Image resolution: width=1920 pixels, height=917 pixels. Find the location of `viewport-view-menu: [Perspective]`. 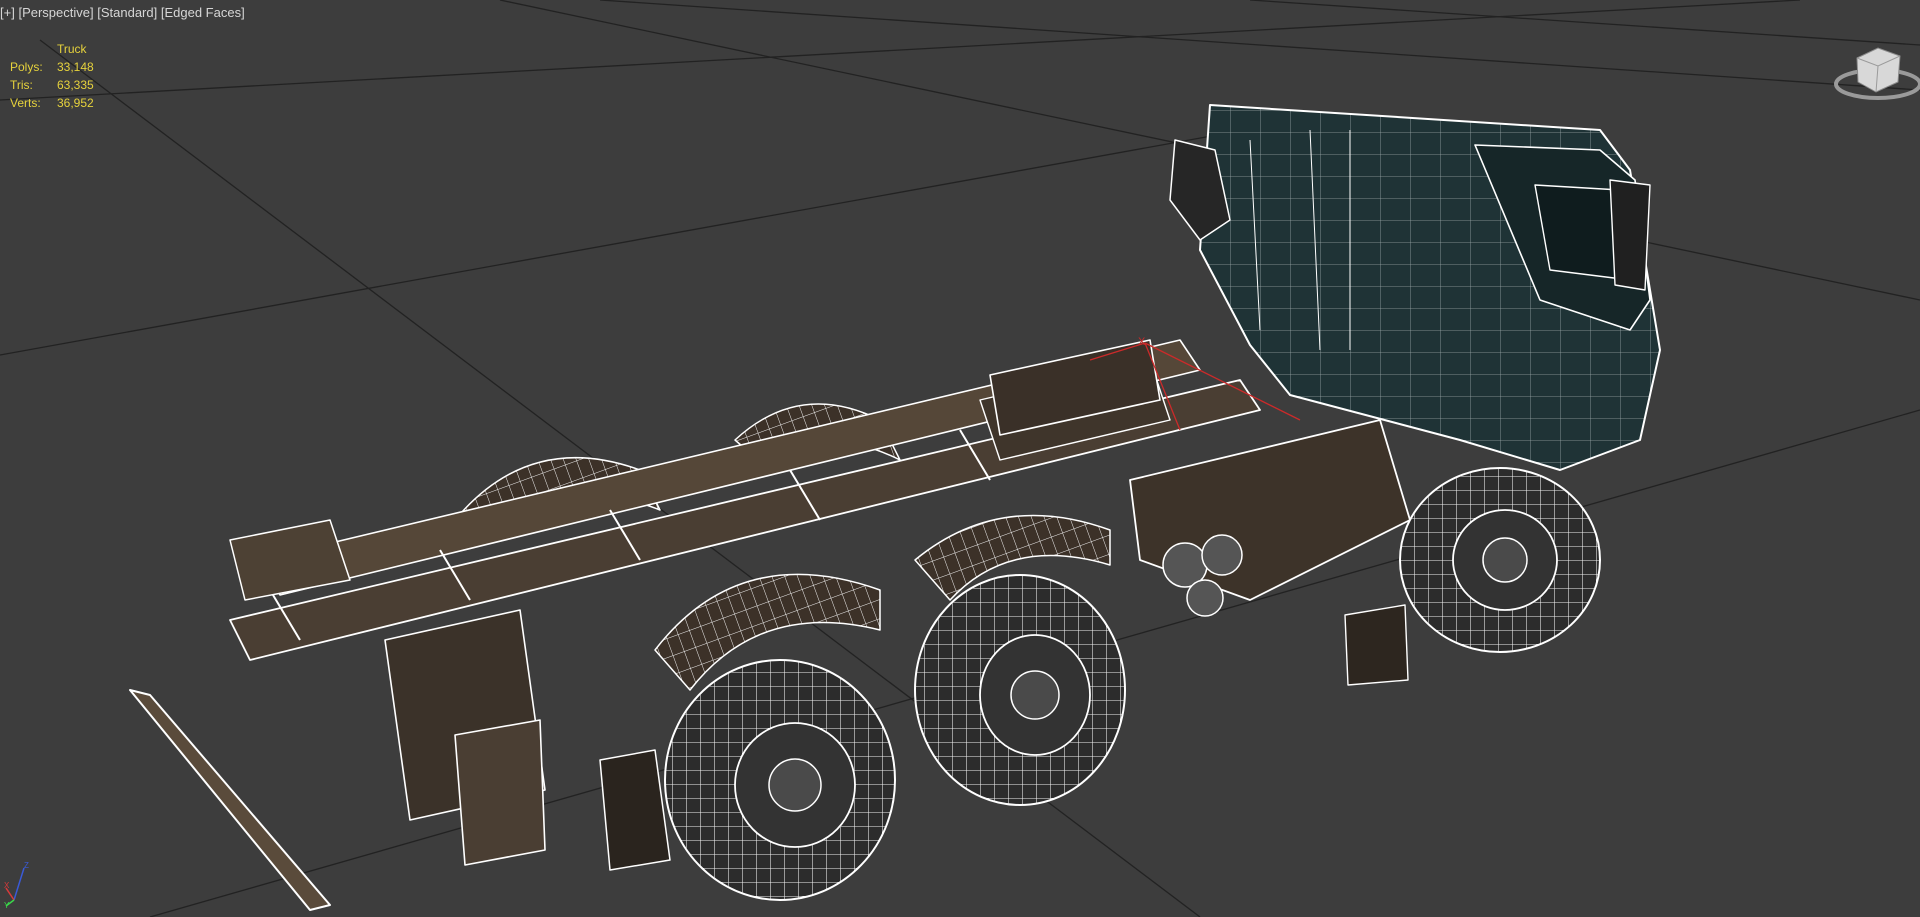

viewport-view-menu: [Perspective] is located at coordinates (55, 12).